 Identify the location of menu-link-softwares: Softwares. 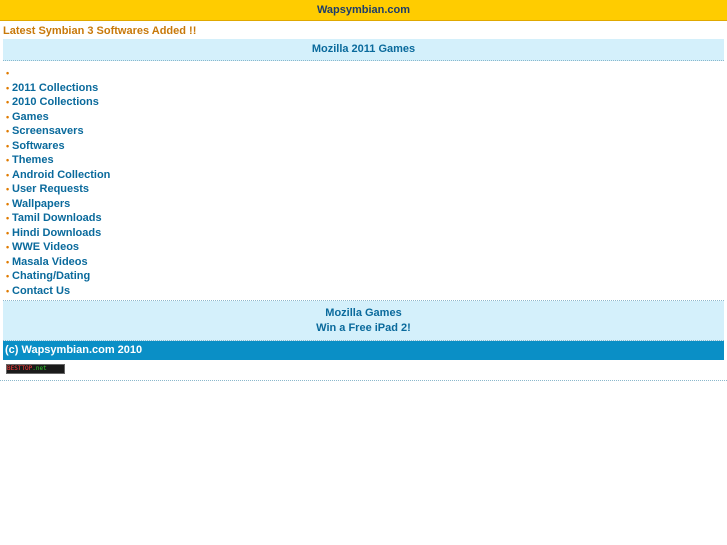
(38, 146).